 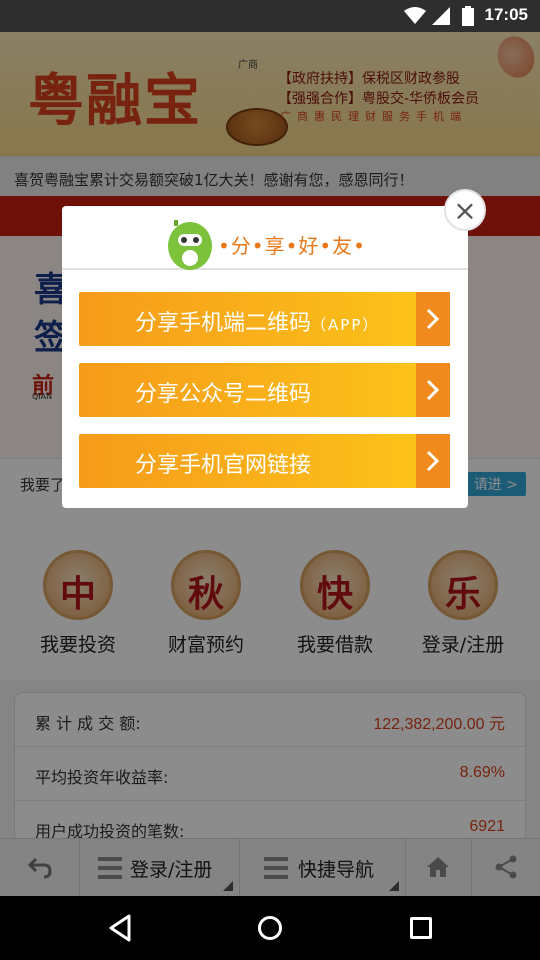 I want to click on share-mobile-site-link-button: 分享手机官网链接, so click(x=264, y=461).